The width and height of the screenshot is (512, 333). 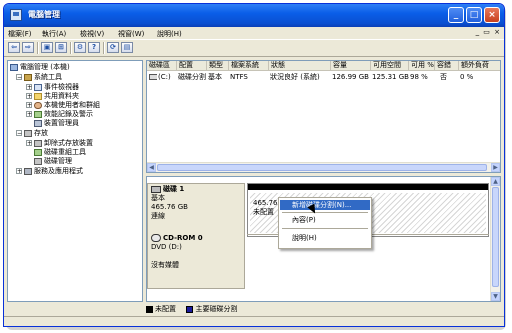 What do you see at coordinates (196, 261) in the screenshot?
I see `cdrom-0-label: CD-ROM 0 DVD (D:) 沒有媒體` at bounding box center [196, 261].